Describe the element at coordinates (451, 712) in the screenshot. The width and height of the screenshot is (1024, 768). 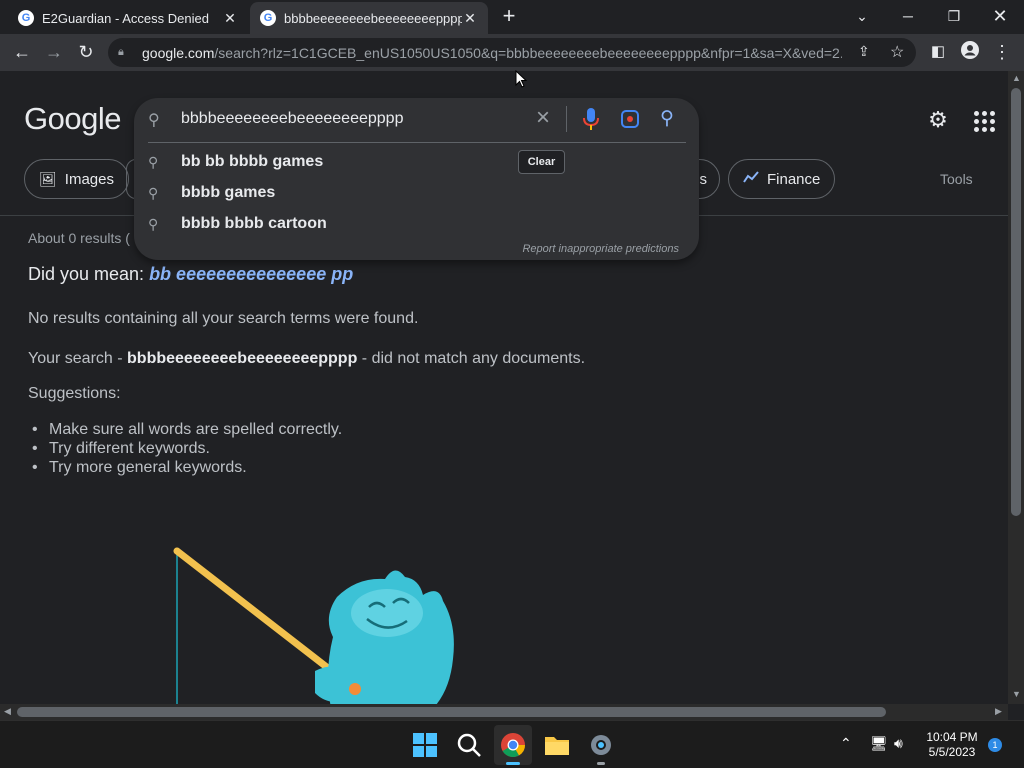
I see `horizontal-scroll-thumb` at that location.